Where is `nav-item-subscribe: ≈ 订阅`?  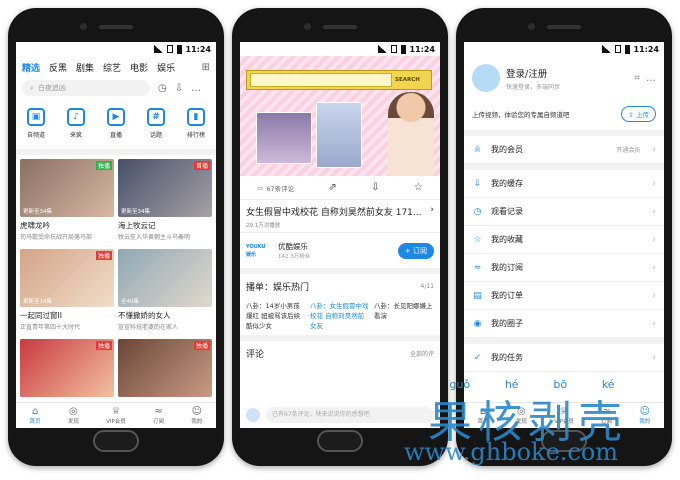 nav-item-subscribe: ≈ 订阅 is located at coordinates (158, 415).